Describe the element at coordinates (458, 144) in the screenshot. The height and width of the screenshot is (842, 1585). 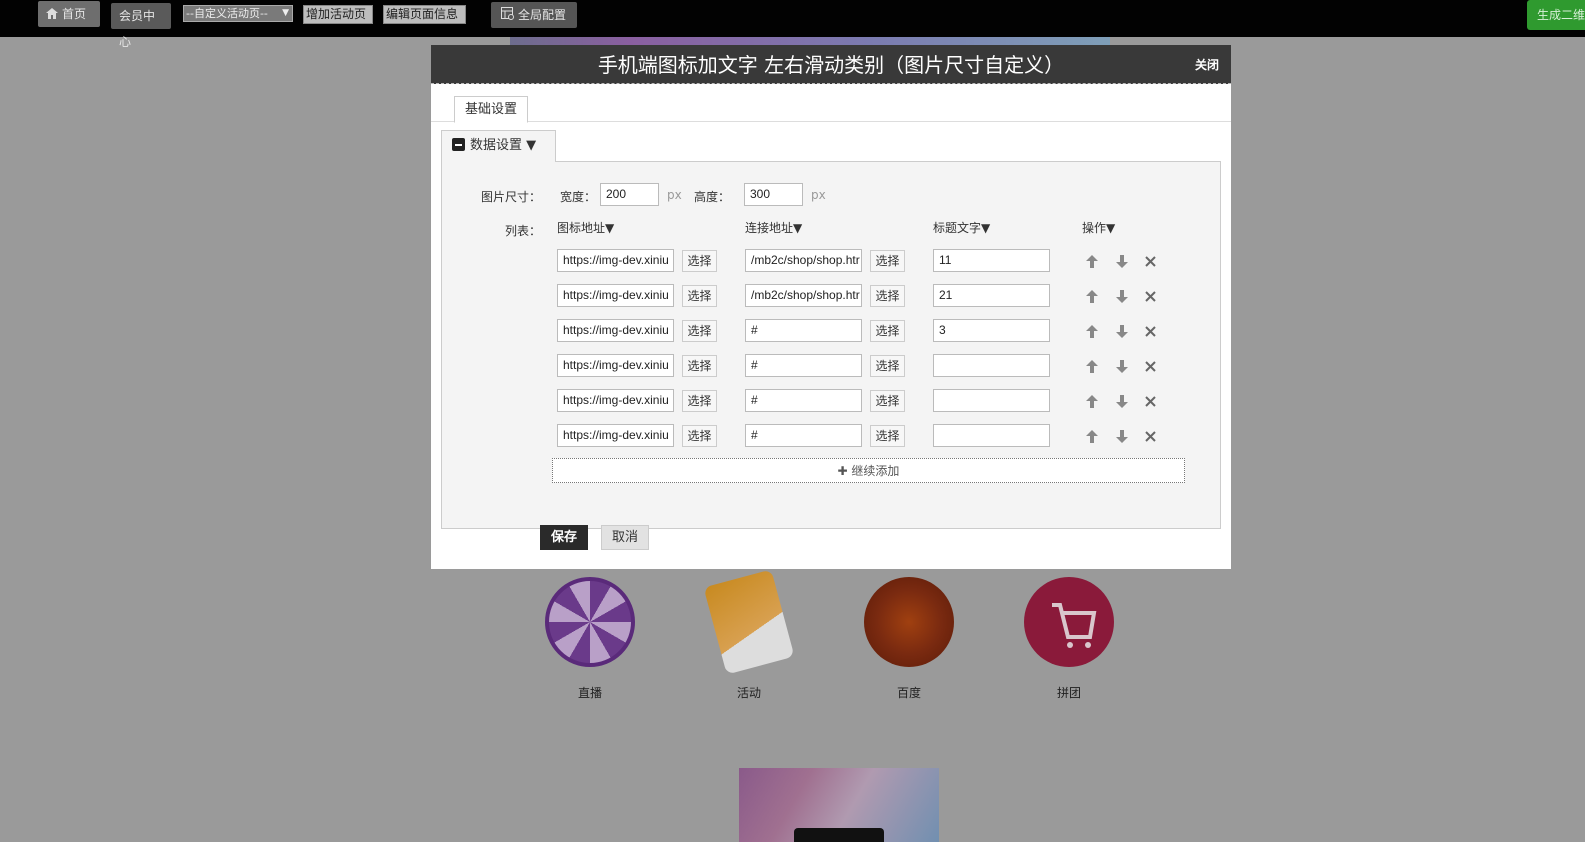
I see `collapse-icon` at that location.